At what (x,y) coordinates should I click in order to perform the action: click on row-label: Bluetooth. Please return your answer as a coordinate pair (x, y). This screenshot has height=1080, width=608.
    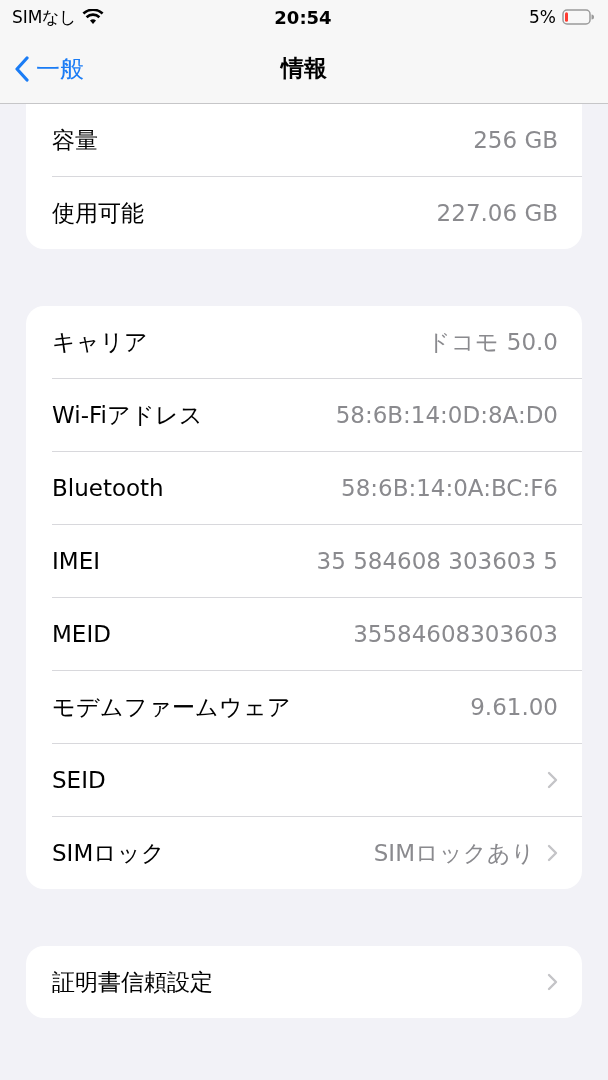
    Looking at the image, I should click on (108, 488).